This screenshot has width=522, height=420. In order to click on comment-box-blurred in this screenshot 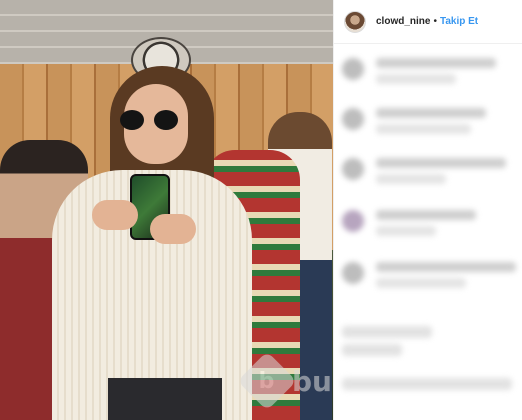, I will do `click(427, 384)`.